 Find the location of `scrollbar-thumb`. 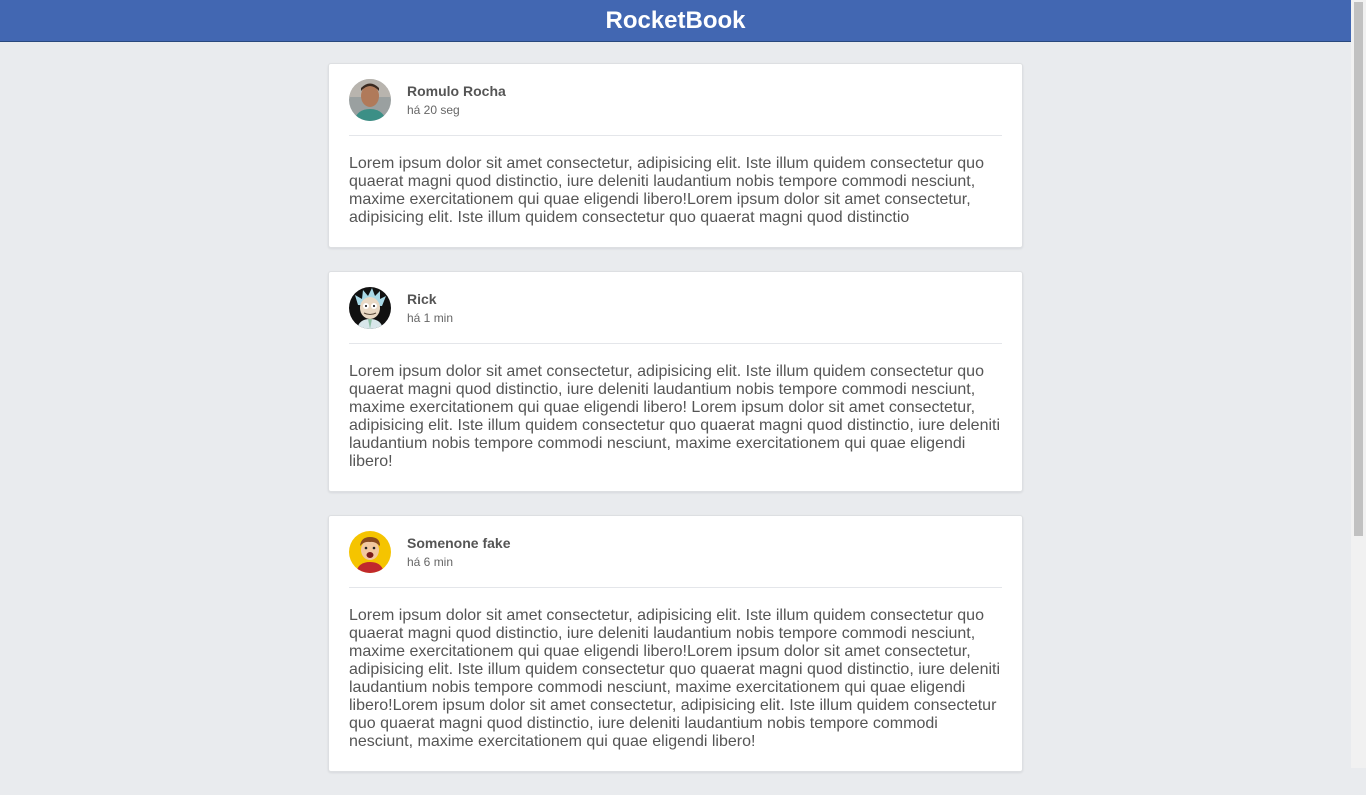

scrollbar-thumb is located at coordinates (1358, 269).